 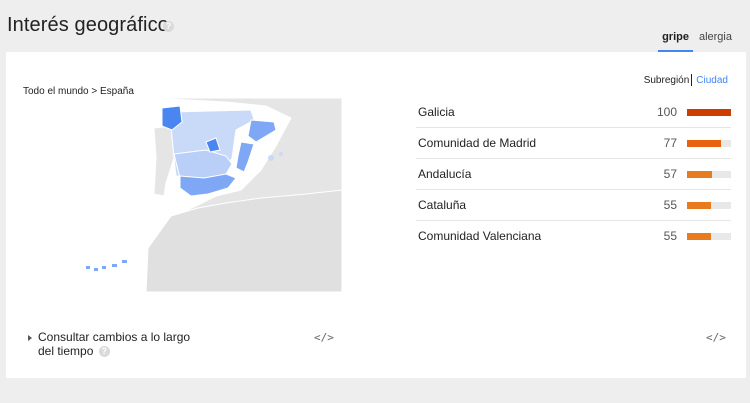 I want to click on region-row: Comunidad Valenciana 55, so click(x=573, y=236).